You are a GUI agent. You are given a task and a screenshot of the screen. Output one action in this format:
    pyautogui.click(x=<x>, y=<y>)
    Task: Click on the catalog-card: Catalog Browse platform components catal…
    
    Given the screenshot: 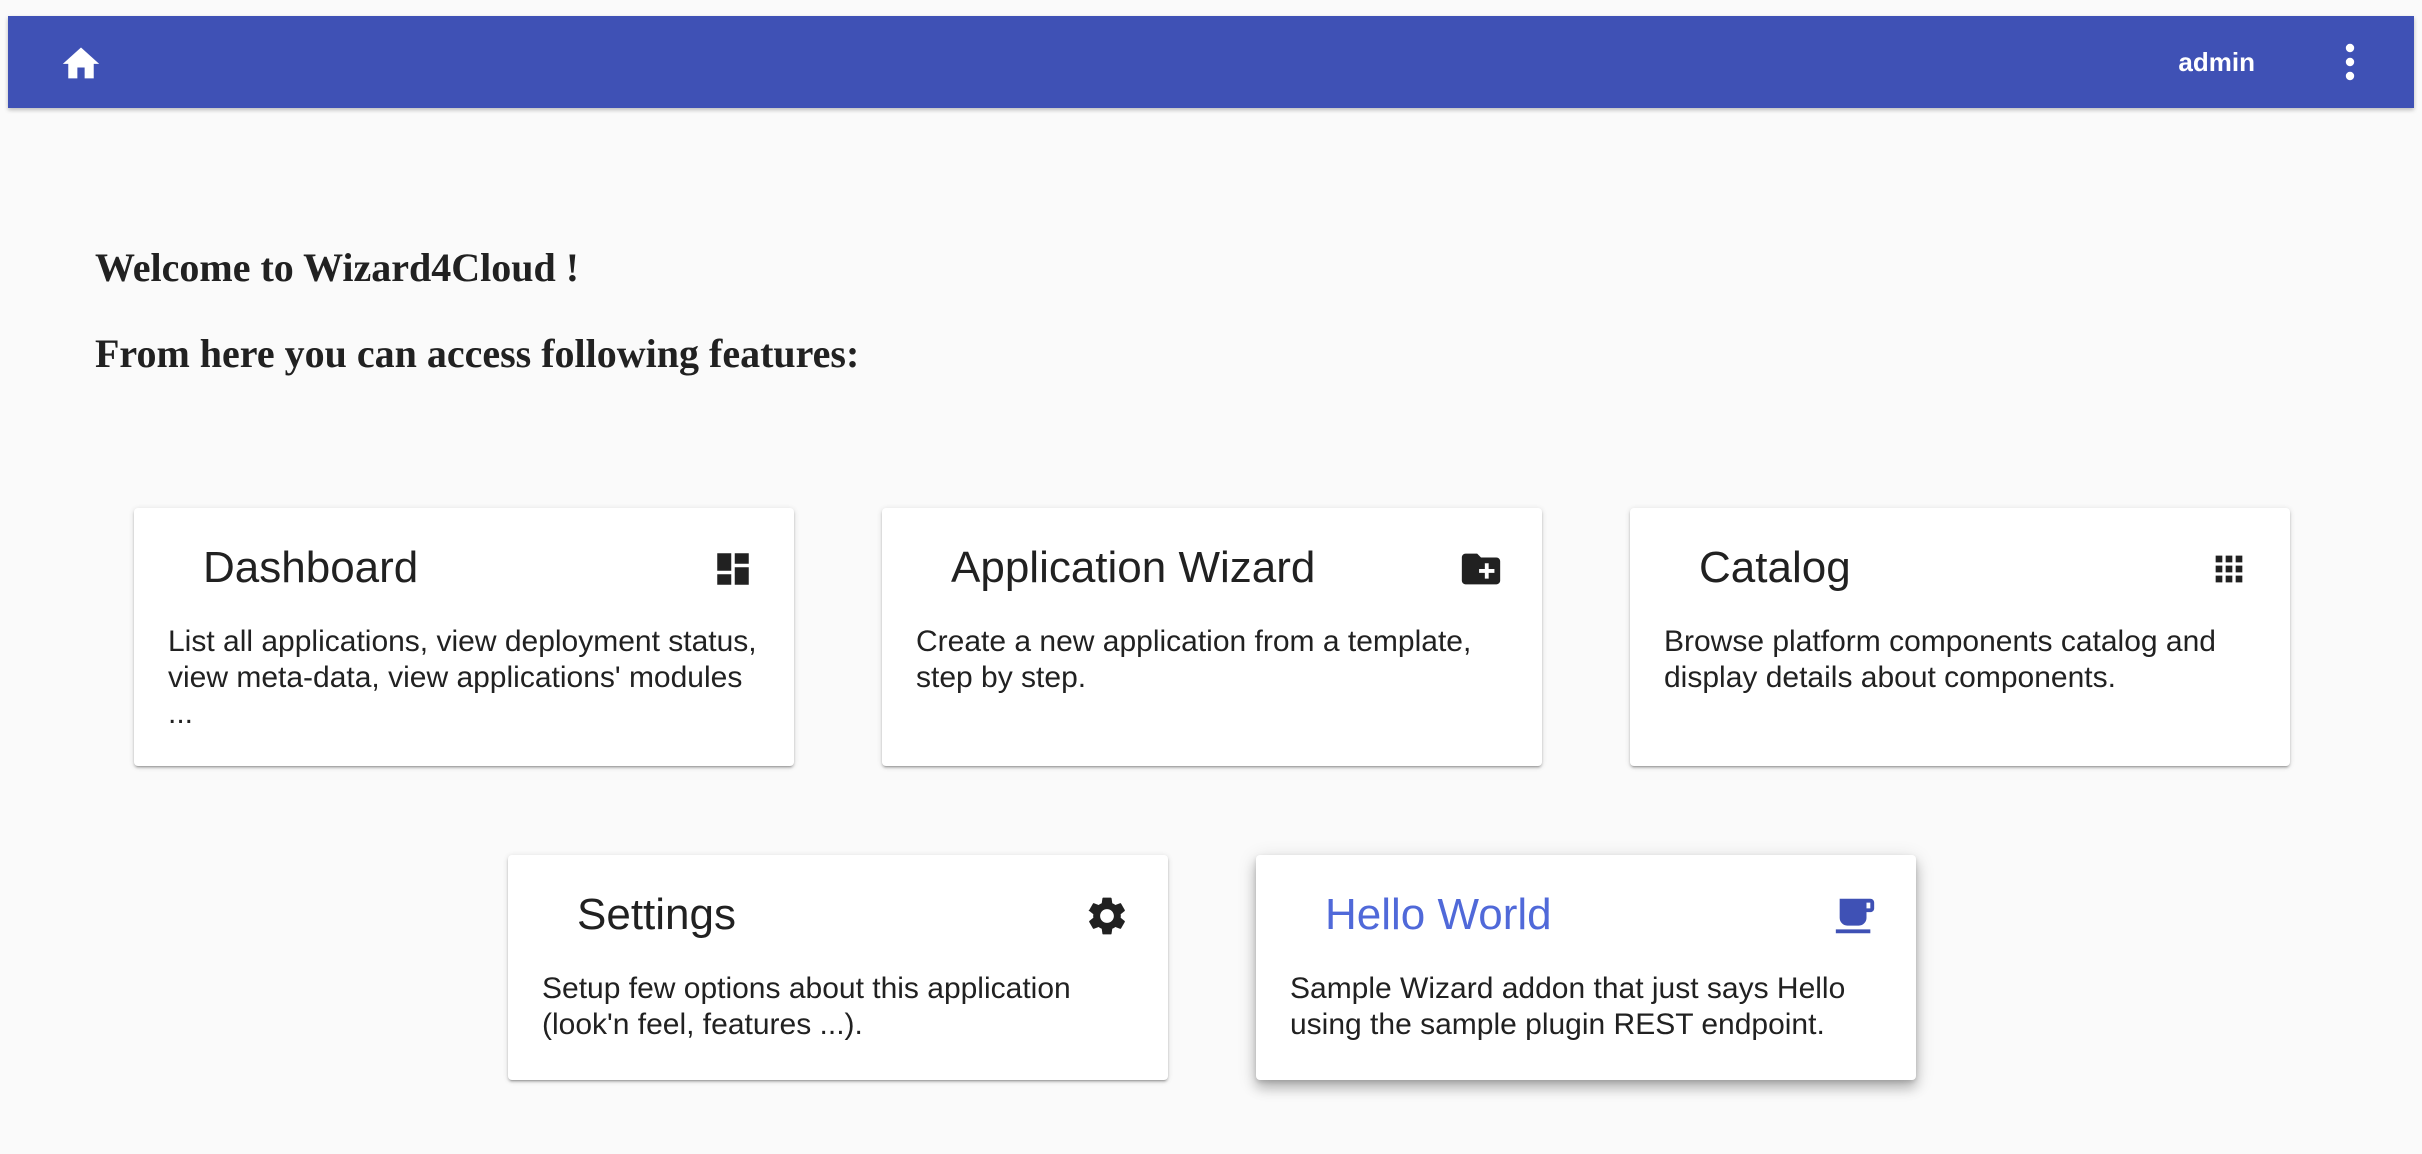 What is the action you would take?
    pyautogui.click(x=1960, y=637)
    